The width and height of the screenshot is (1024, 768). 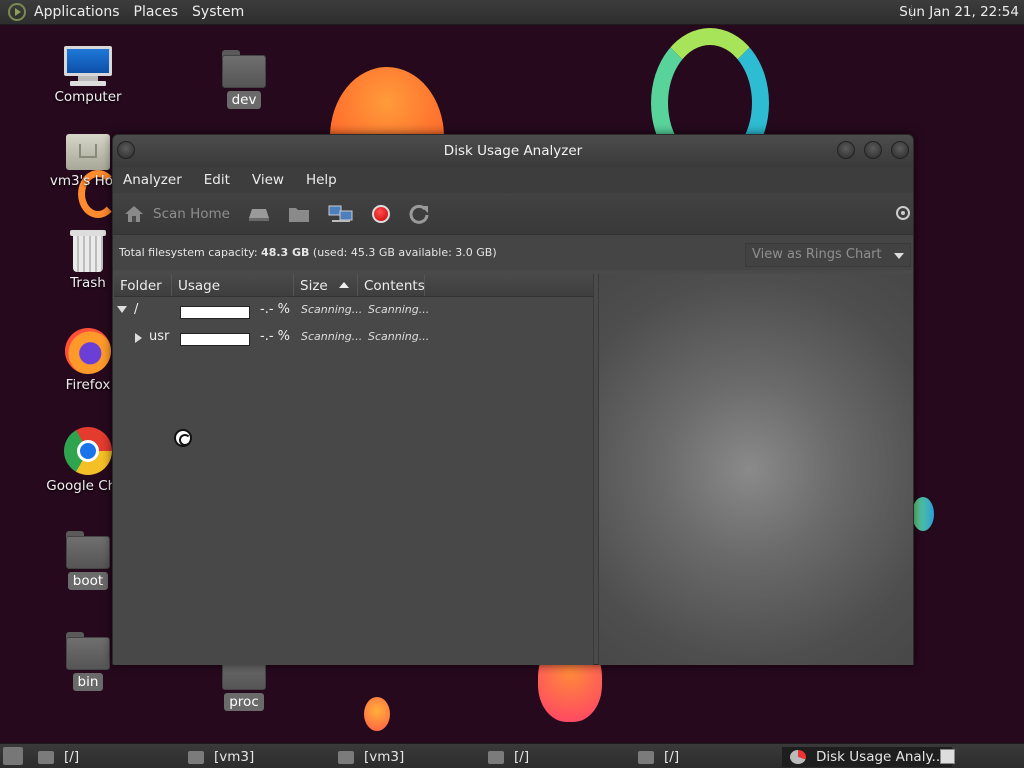 What do you see at coordinates (947, 756) in the screenshot?
I see `workspace-switcher` at bounding box center [947, 756].